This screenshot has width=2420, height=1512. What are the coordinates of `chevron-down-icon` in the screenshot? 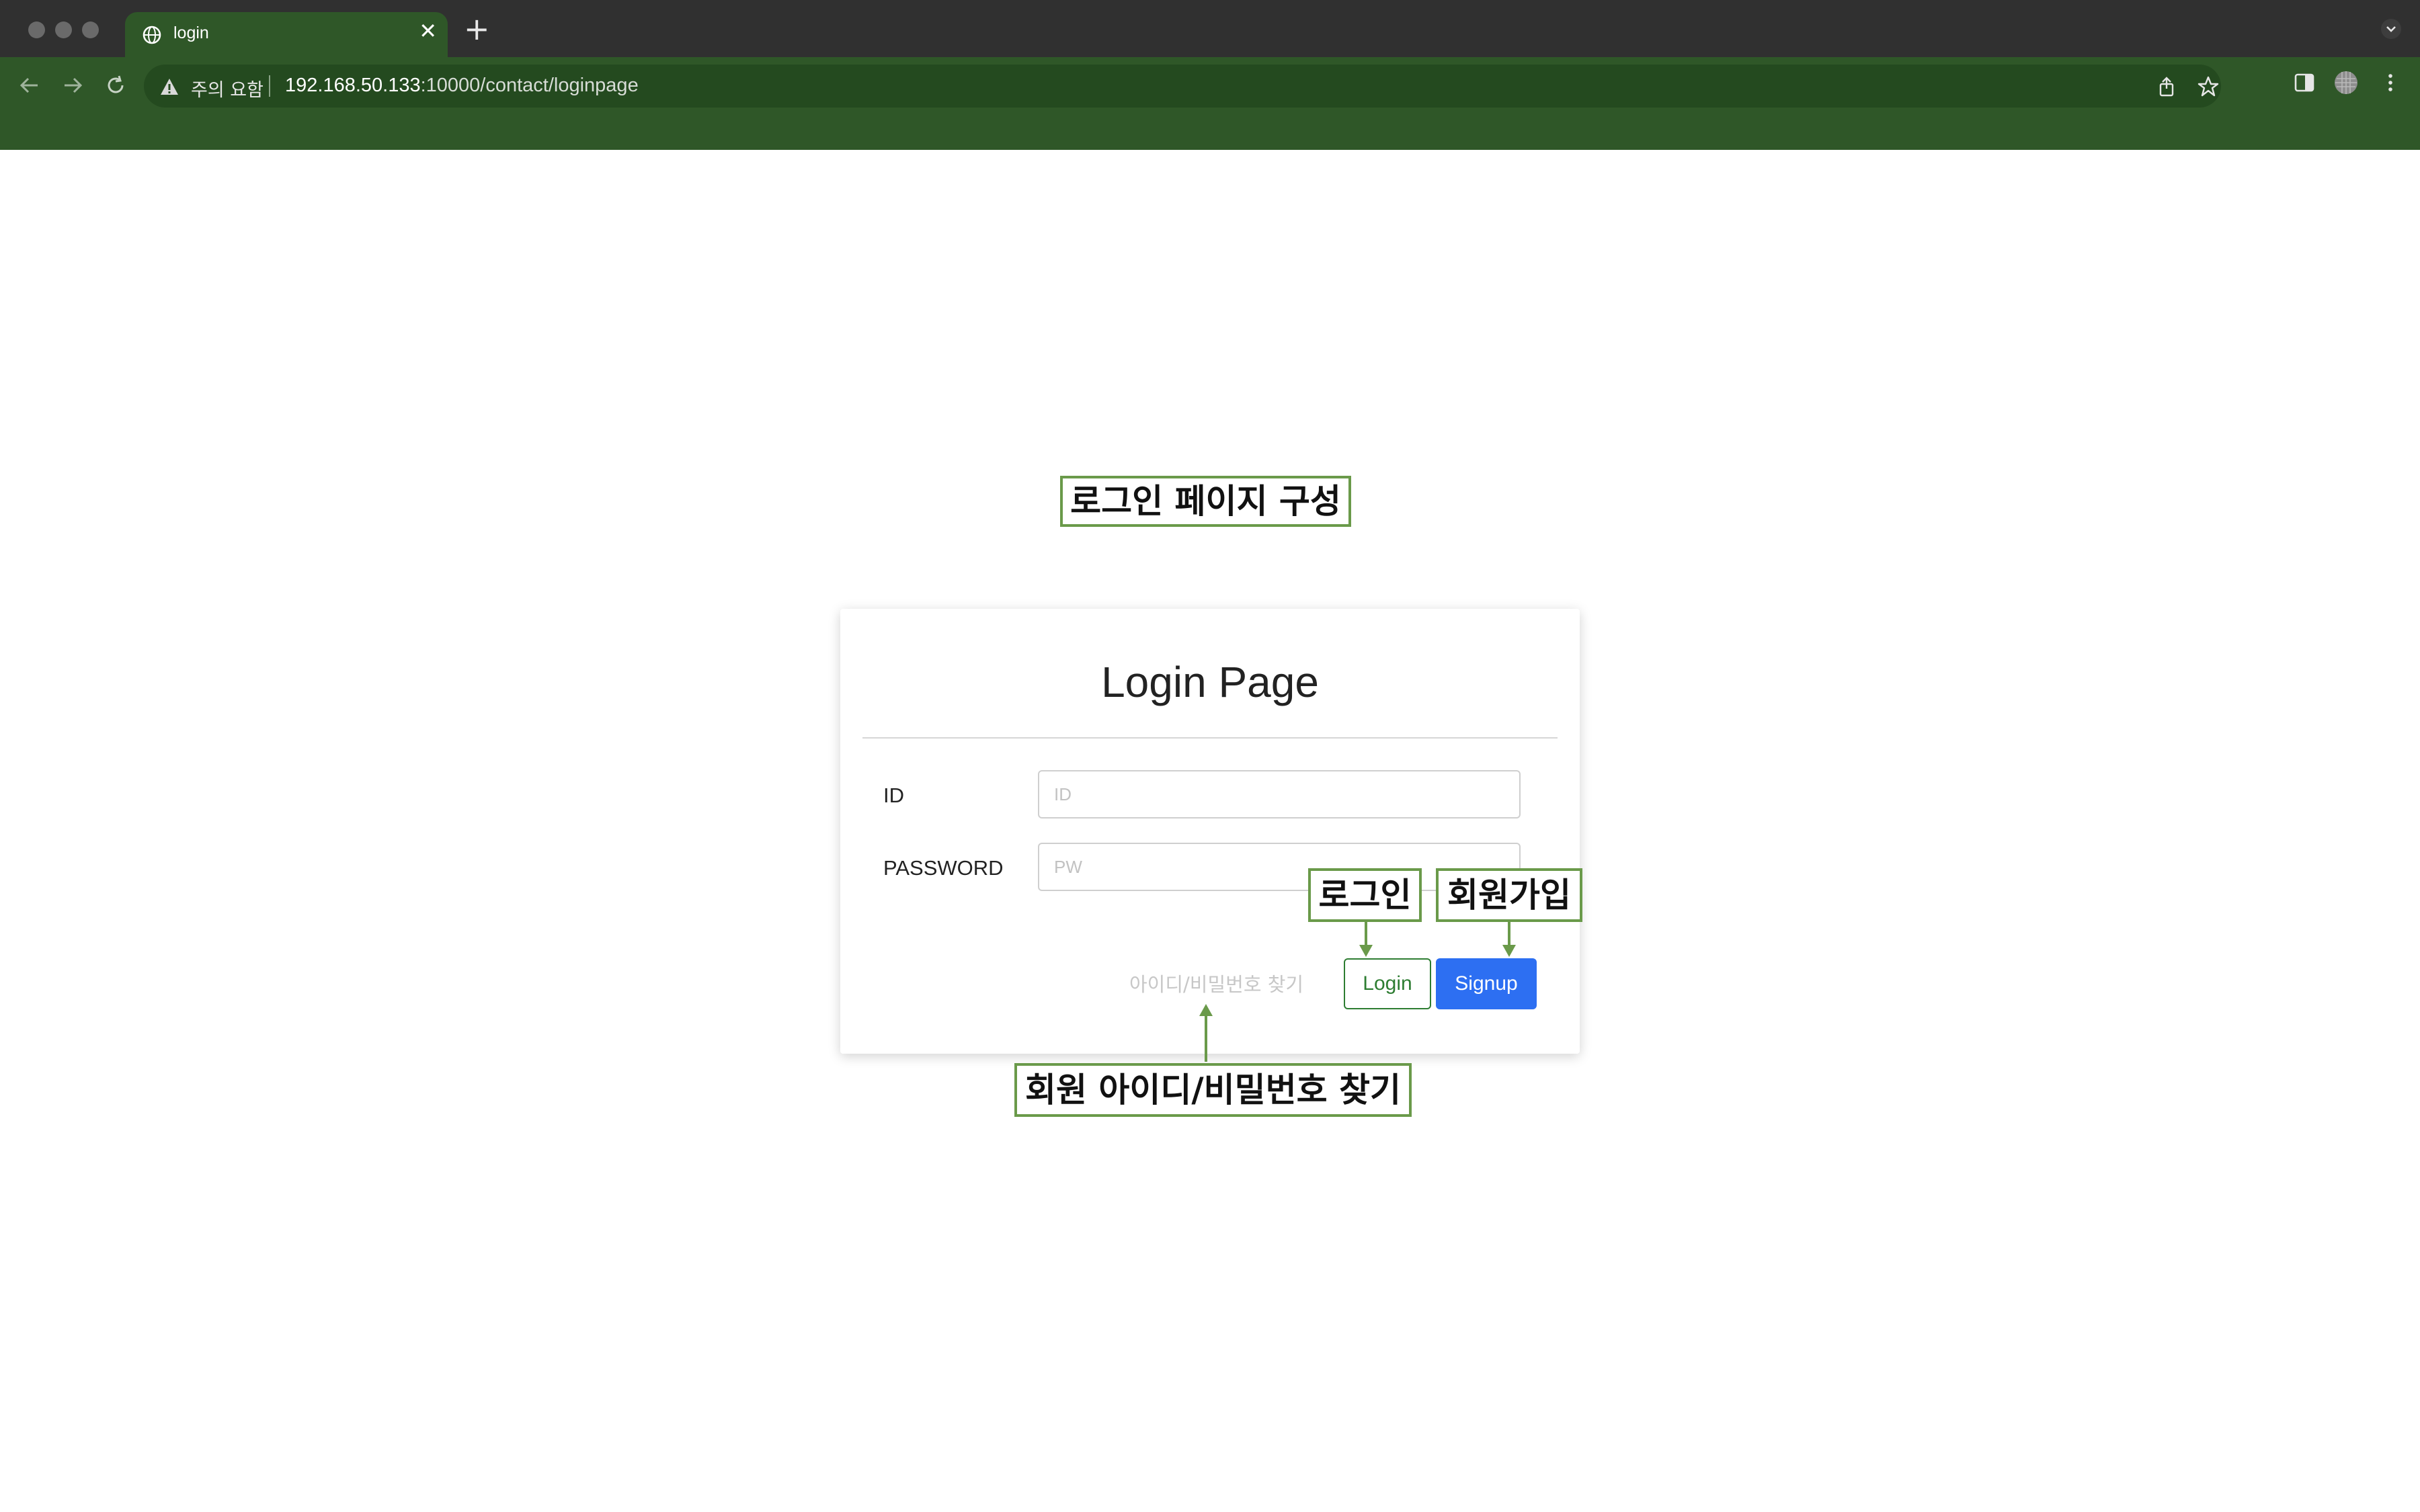 It's located at (2391, 29).